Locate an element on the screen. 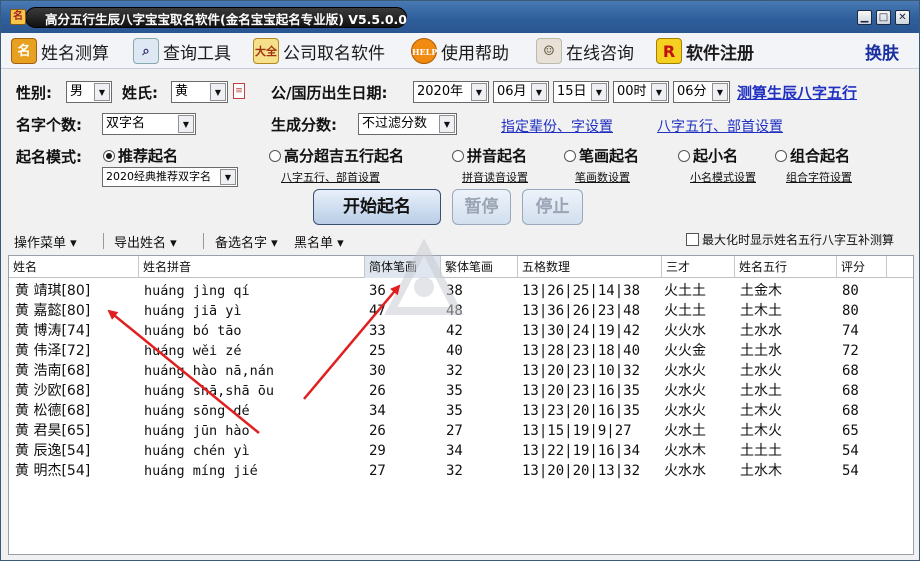 The width and height of the screenshot is (920, 561). toolbar-help: HELP 使用帮助 is located at coordinates (460, 51).